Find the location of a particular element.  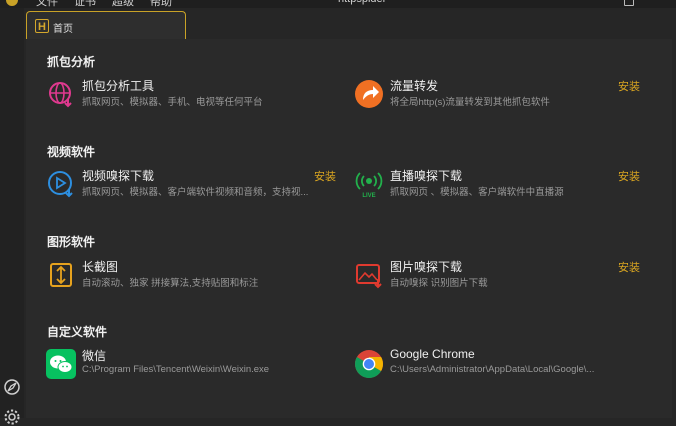

section-title-video: 视频软件 is located at coordinates (71, 152).